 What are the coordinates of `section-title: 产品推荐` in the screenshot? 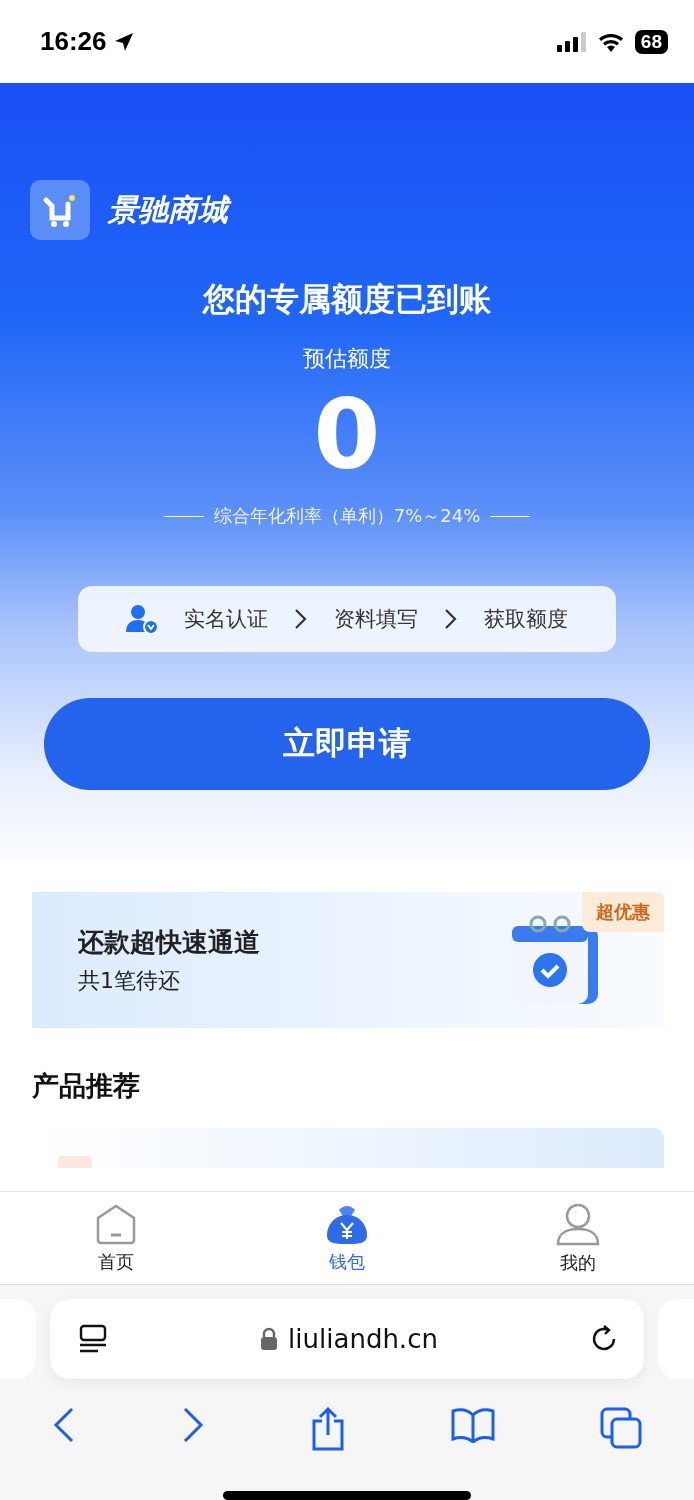 It's located at (86, 1086).